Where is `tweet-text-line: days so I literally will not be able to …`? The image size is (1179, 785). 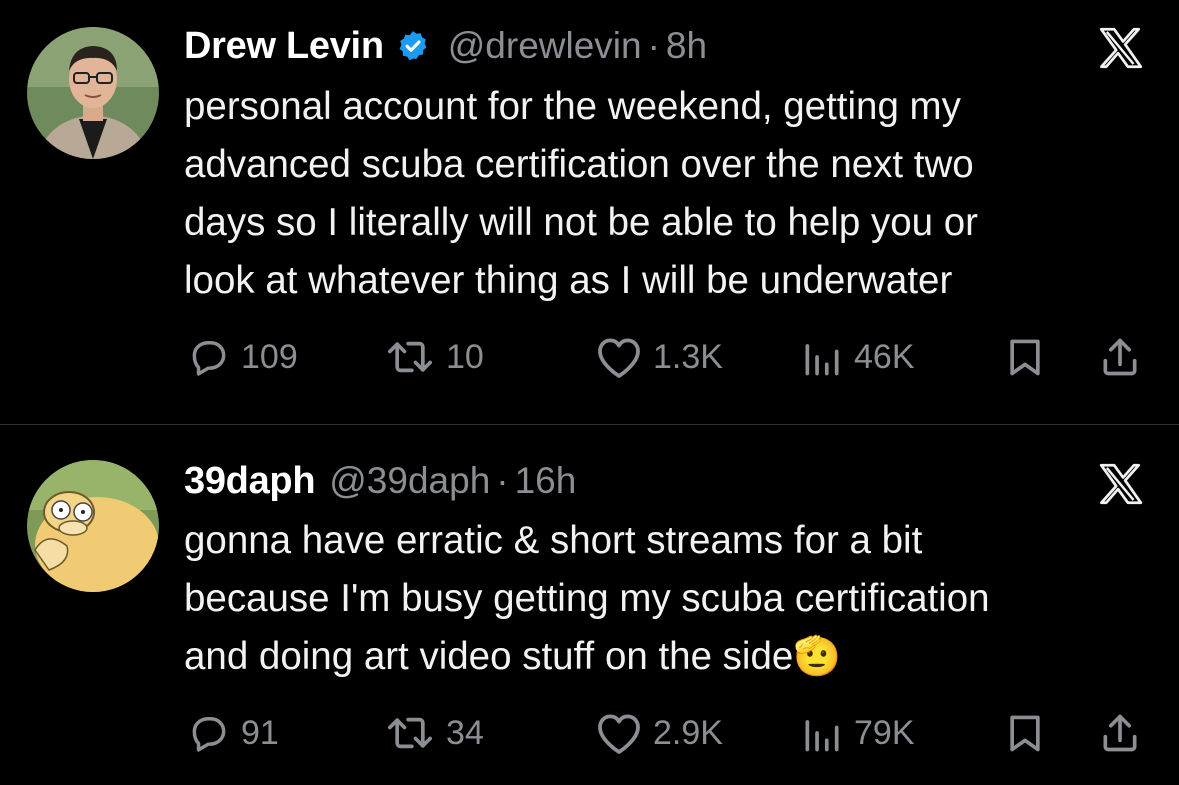 tweet-text-line: days so I literally will not be able to … is located at coordinates (581, 222).